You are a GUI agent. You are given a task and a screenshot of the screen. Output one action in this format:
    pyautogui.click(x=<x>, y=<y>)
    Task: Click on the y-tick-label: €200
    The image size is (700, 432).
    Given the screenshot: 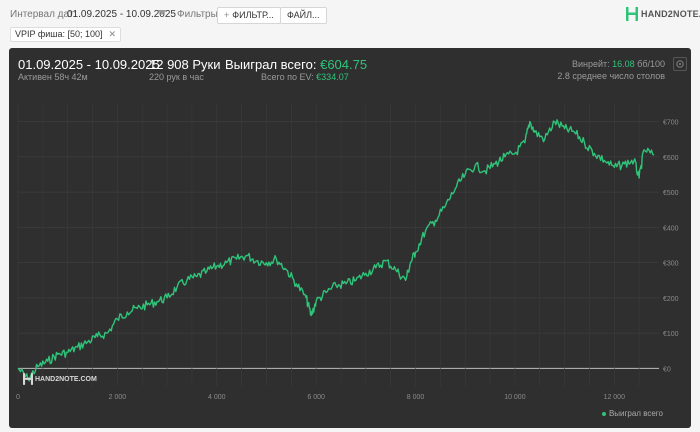 What is the action you would take?
    pyautogui.click(x=671, y=299)
    